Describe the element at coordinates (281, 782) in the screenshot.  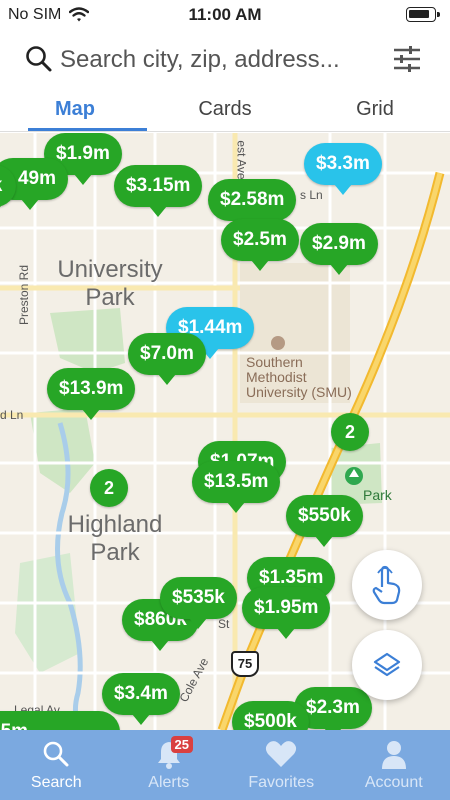
I see `nav-label: Favorites` at that location.